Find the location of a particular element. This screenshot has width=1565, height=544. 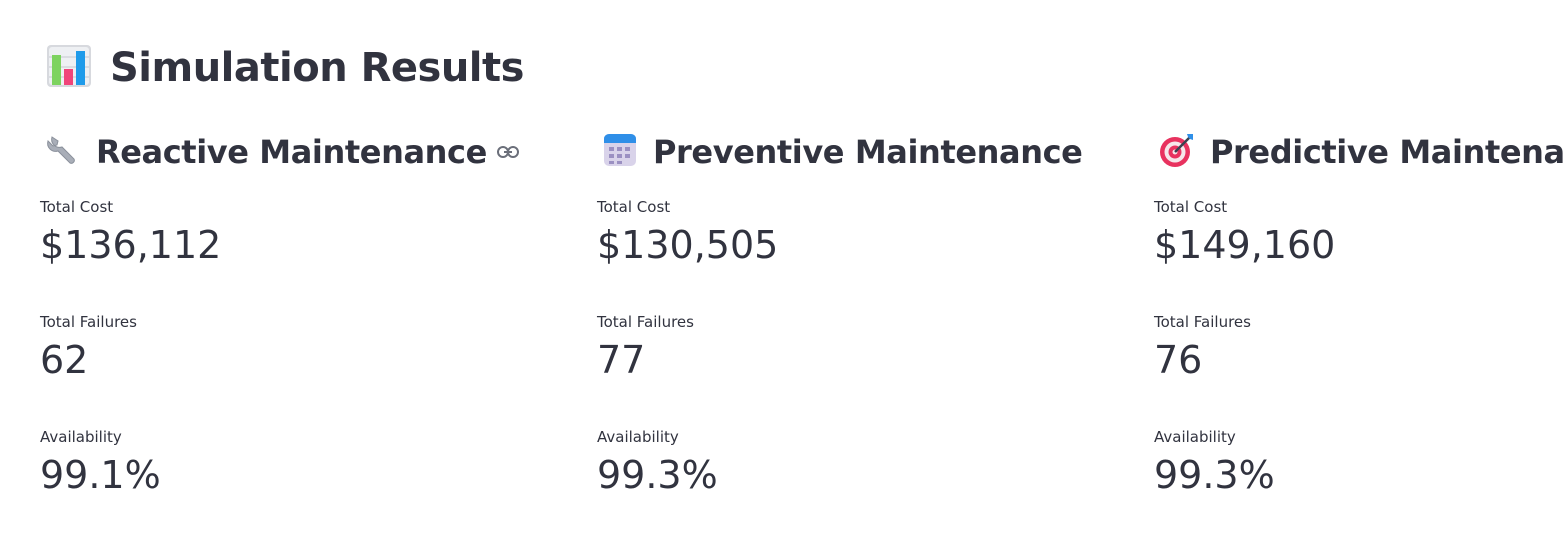

availability-metric: Availability 99.1% is located at coordinates (100, 463).